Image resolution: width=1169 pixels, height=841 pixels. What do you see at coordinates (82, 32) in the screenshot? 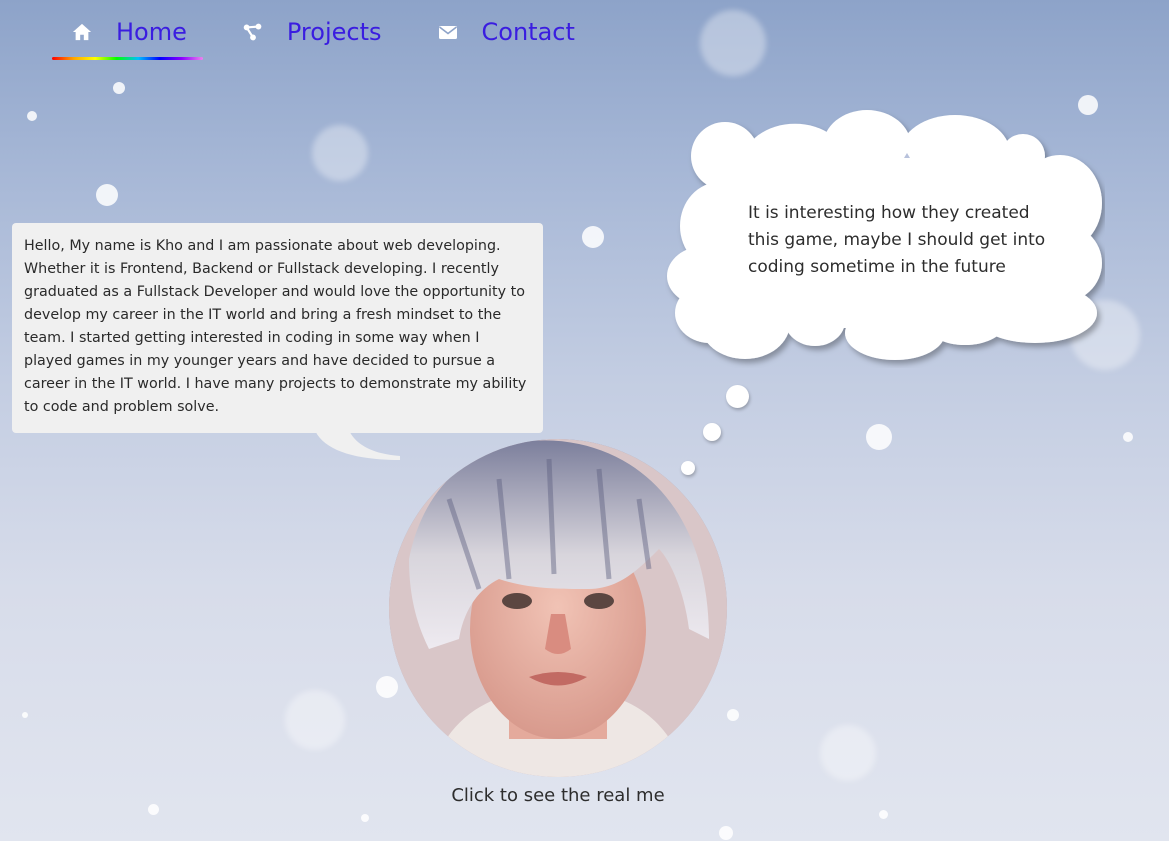
I see `home-icon` at bounding box center [82, 32].